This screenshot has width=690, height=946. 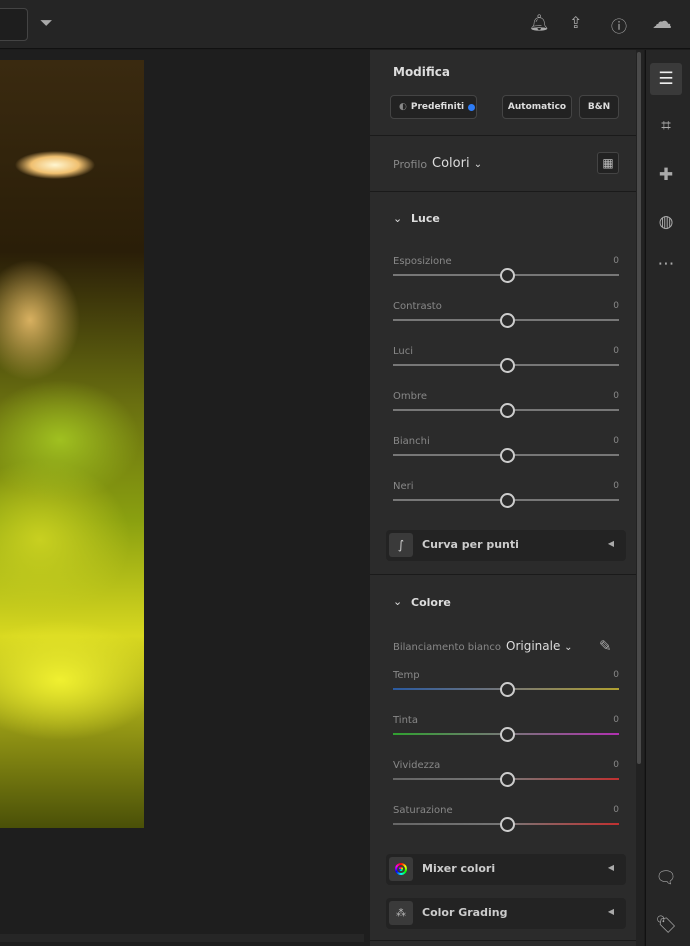 I want to click on curve-icon: ∫, so click(x=401, y=545).